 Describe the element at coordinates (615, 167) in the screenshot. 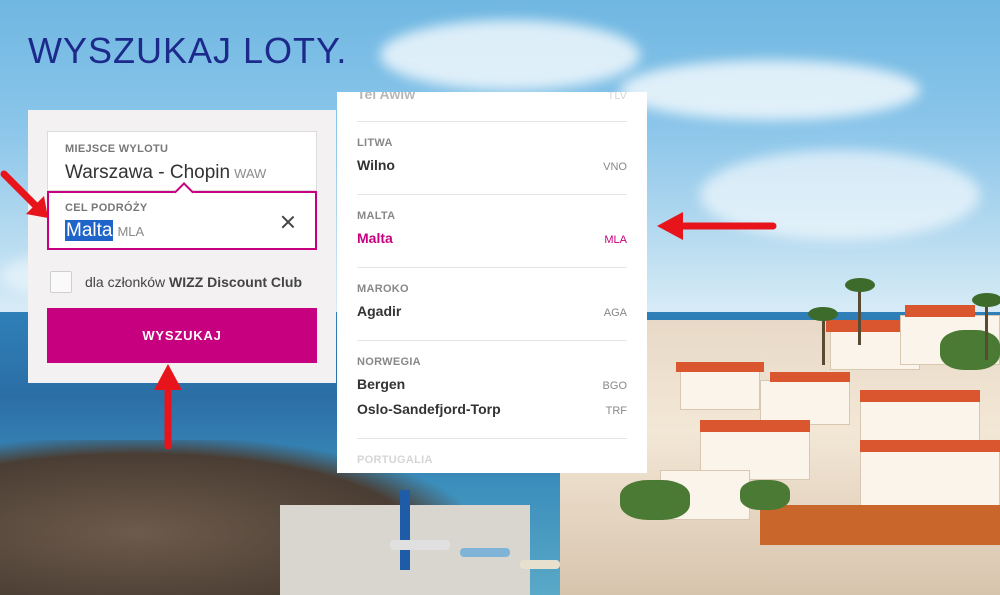

I see `list-code: VNO` at that location.